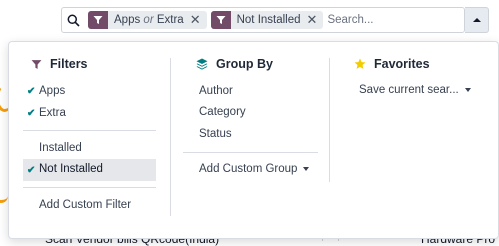 The height and width of the screenshot is (246, 499). I want to click on group-by-author: Author, so click(216, 91).